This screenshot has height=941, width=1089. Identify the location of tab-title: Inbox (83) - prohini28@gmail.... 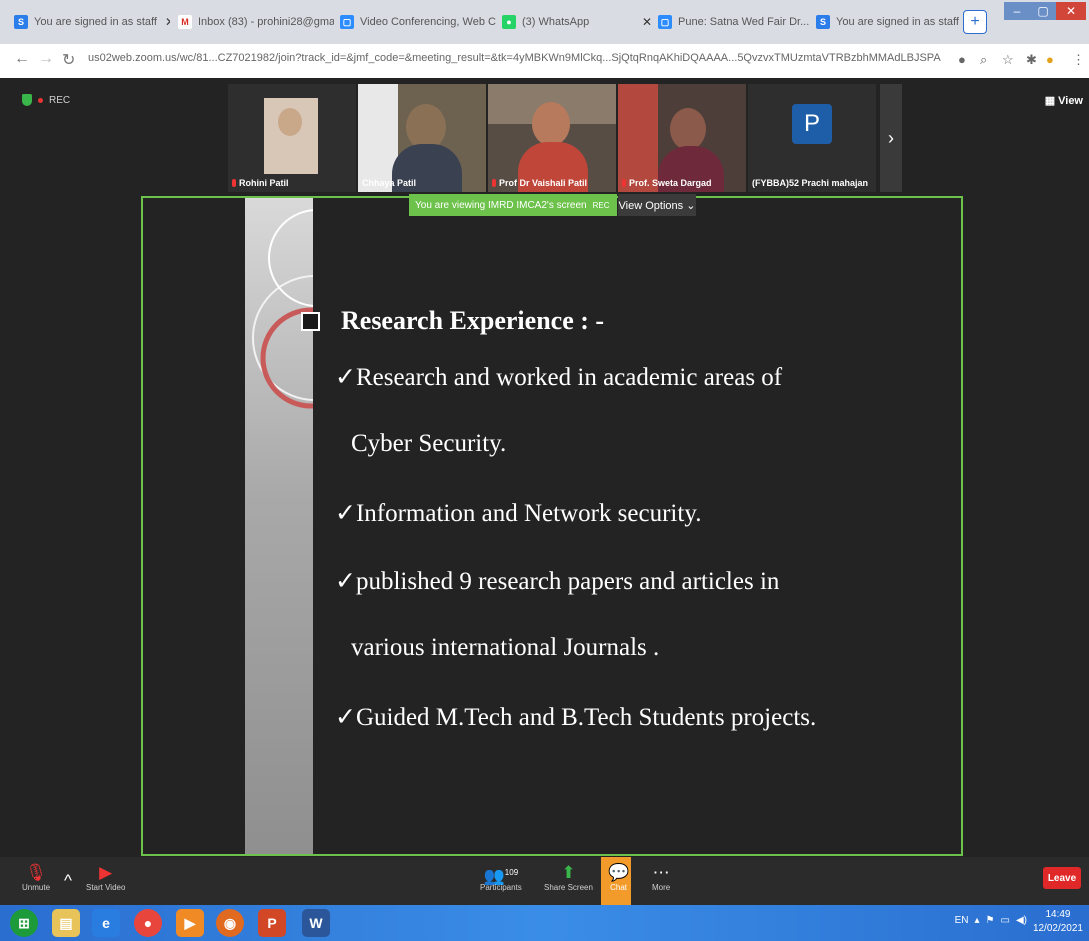
(266, 22).